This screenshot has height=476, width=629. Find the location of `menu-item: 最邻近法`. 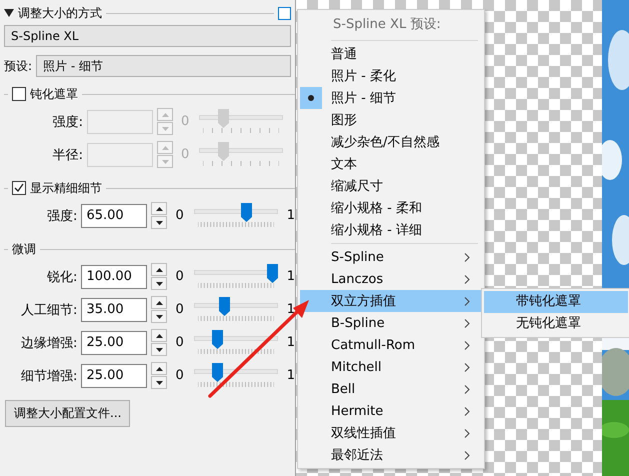

menu-item: 最邻近法 is located at coordinates (391, 455).